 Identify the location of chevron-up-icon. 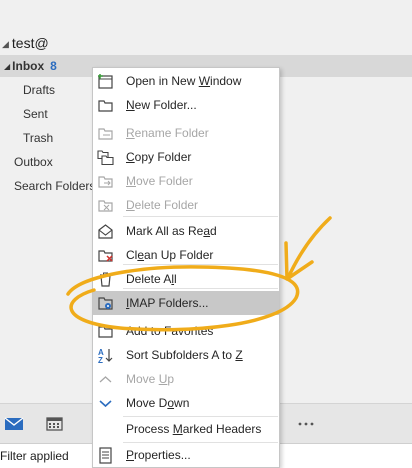
(105, 379).